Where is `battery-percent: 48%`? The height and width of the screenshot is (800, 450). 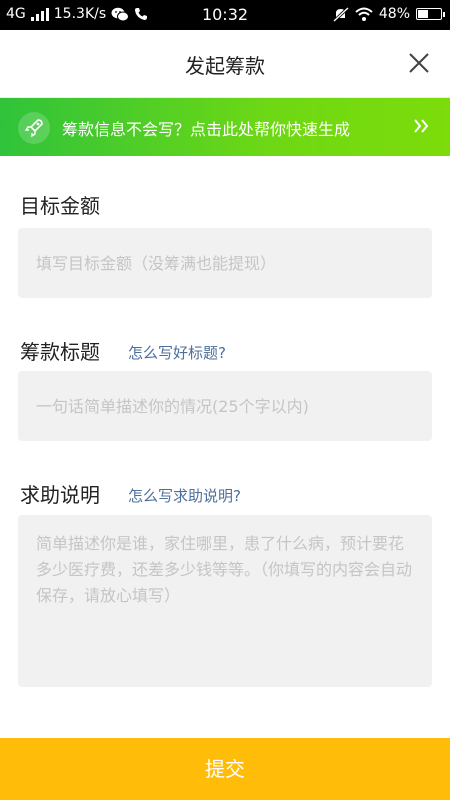 battery-percent: 48% is located at coordinates (394, 14).